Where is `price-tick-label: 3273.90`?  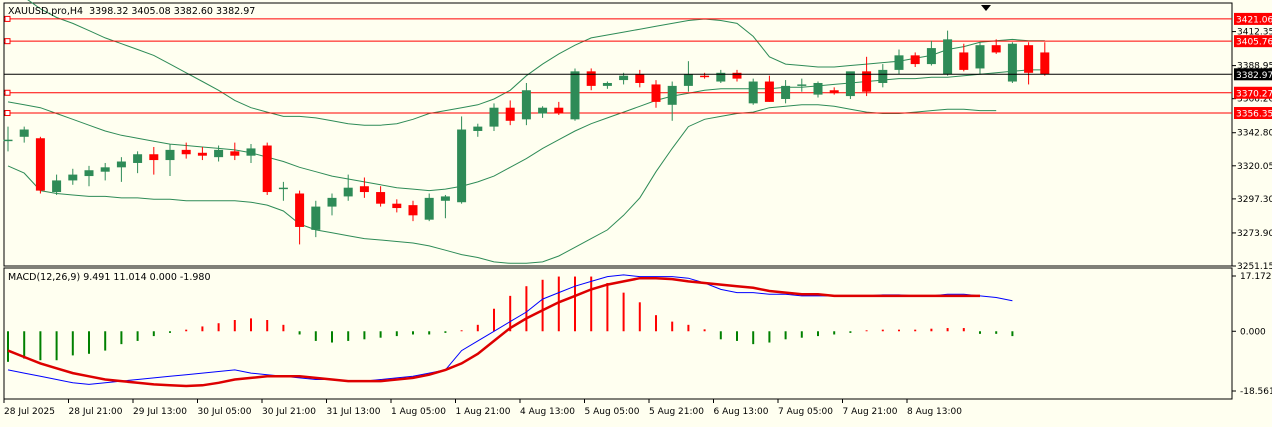 price-tick-label: 3273.90 is located at coordinates (1254, 234).